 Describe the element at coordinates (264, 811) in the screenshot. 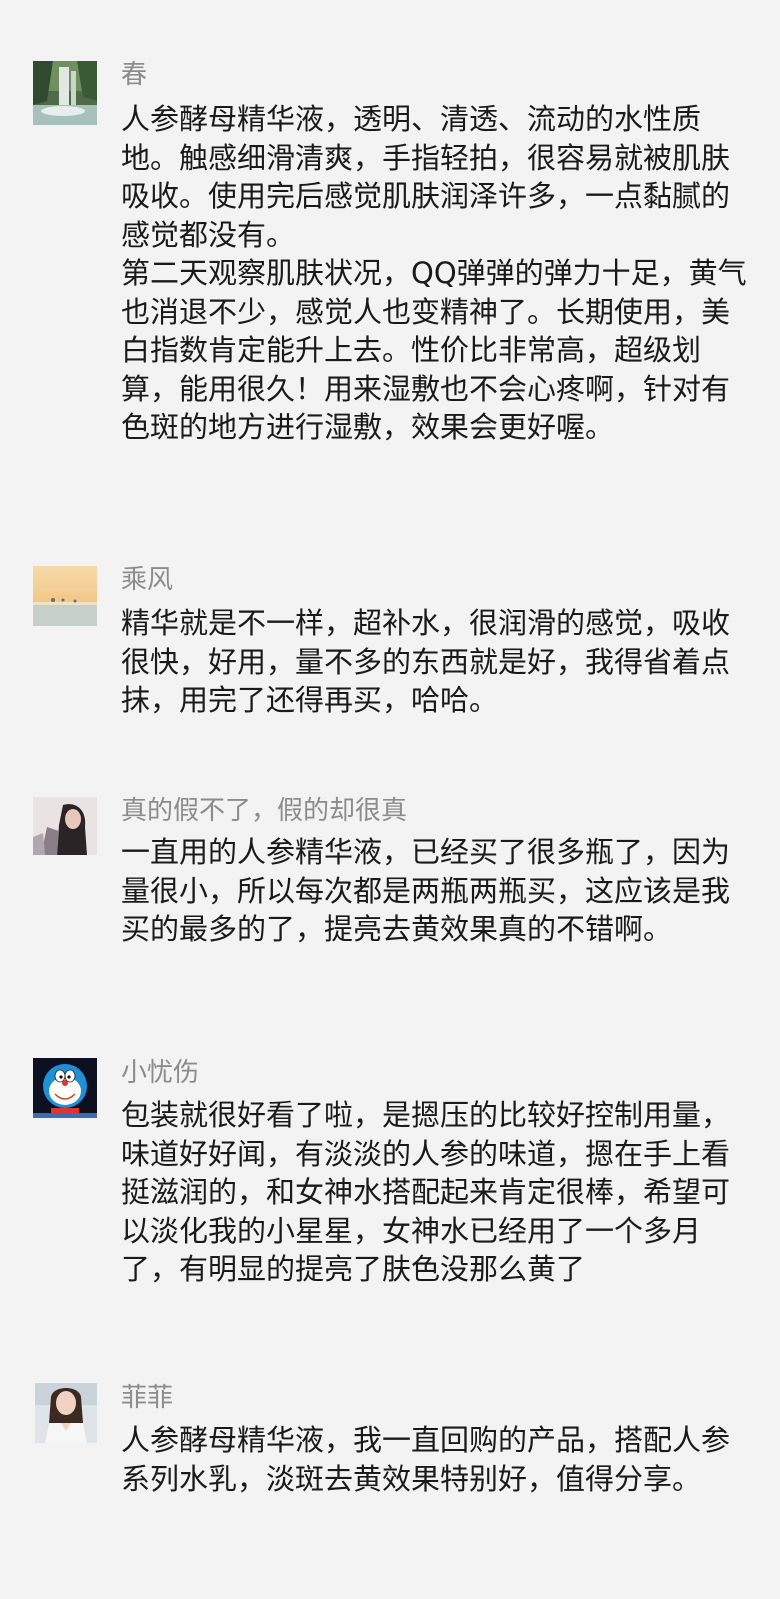

I see `nickname: 真的假不了，假的却很真` at that location.